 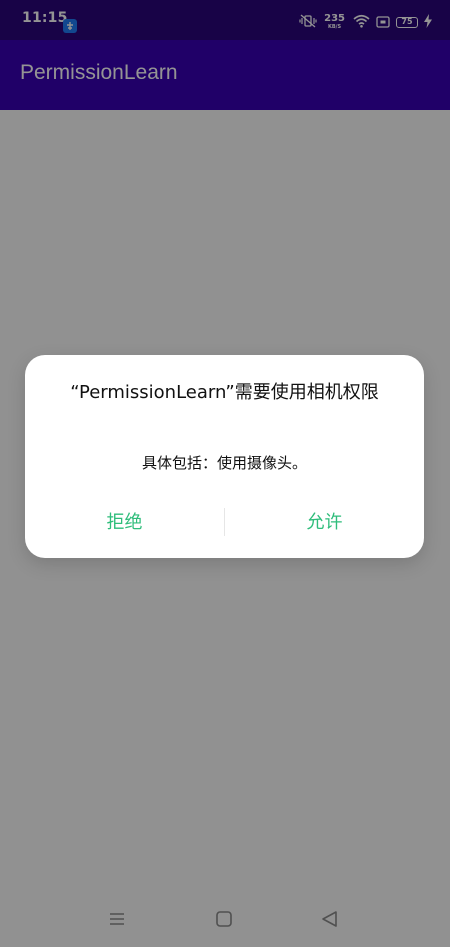 I want to click on deny-button: 拒绝, so click(x=124, y=521).